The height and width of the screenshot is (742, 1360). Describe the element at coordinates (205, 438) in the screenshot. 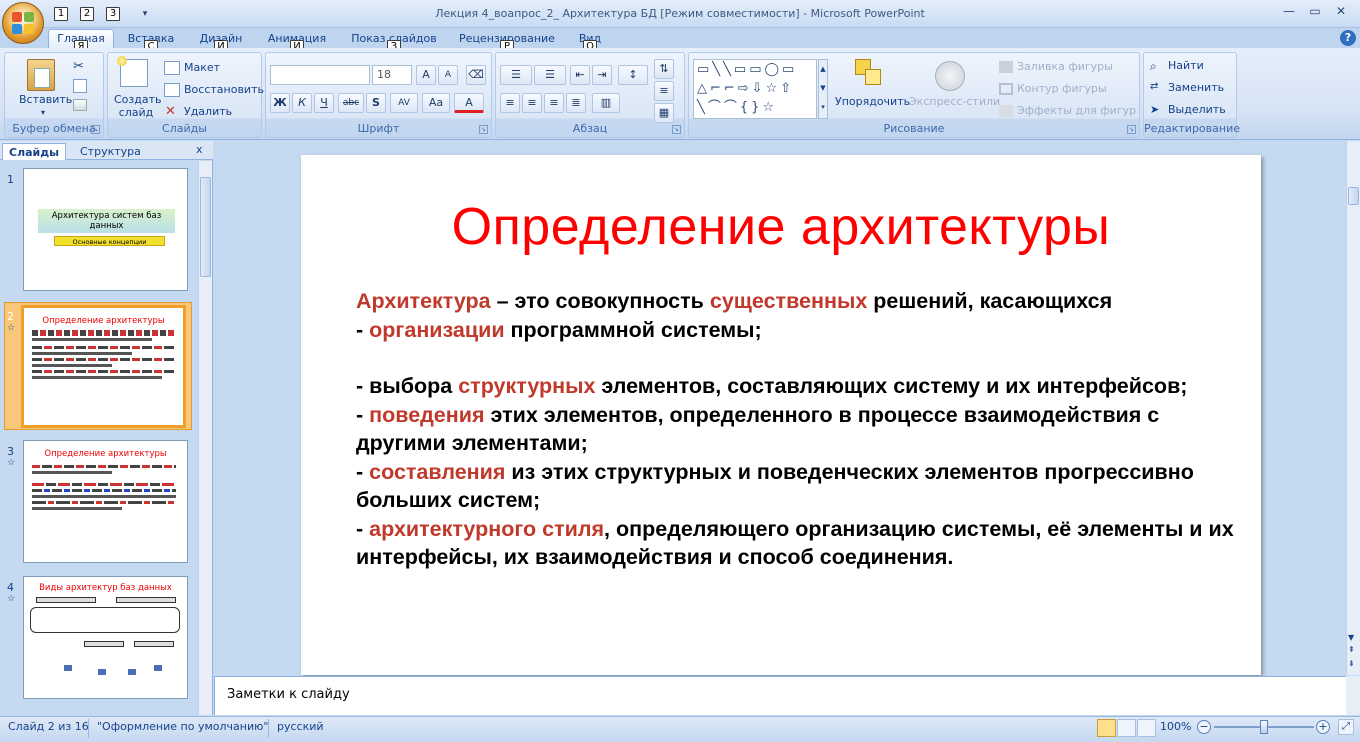

I see `slides-pane-scrollbar` at that location.